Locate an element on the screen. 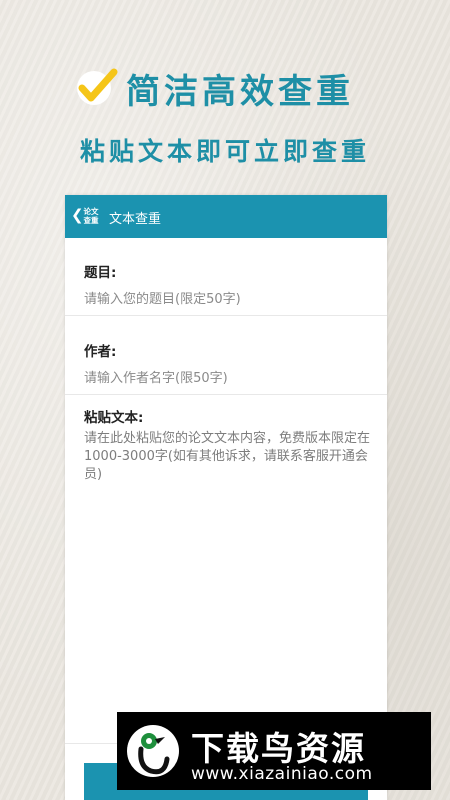  app-logo-line2: 查重 is located at coordinates (91, 220).